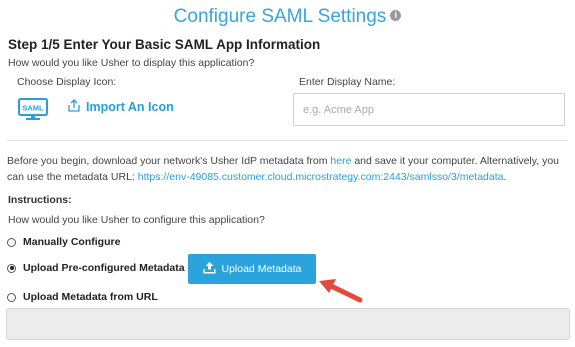 The height and width of the screenshot is (347, 575). Describe the element at coordinates (261, 269) in the screenshot. I see `upload-metadata-label: Upload Metadata` at that location.